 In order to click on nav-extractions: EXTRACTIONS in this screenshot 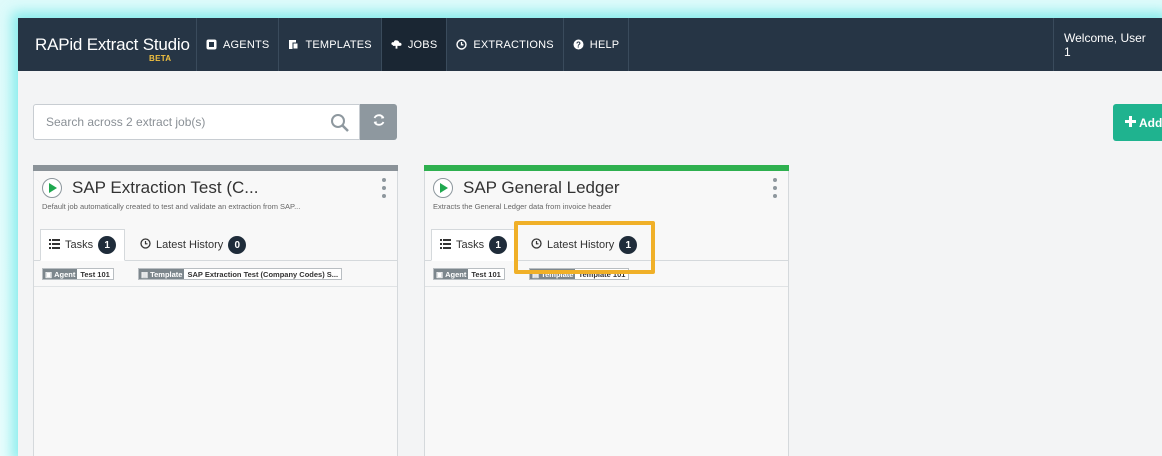, I will do `click(505, 44)`.